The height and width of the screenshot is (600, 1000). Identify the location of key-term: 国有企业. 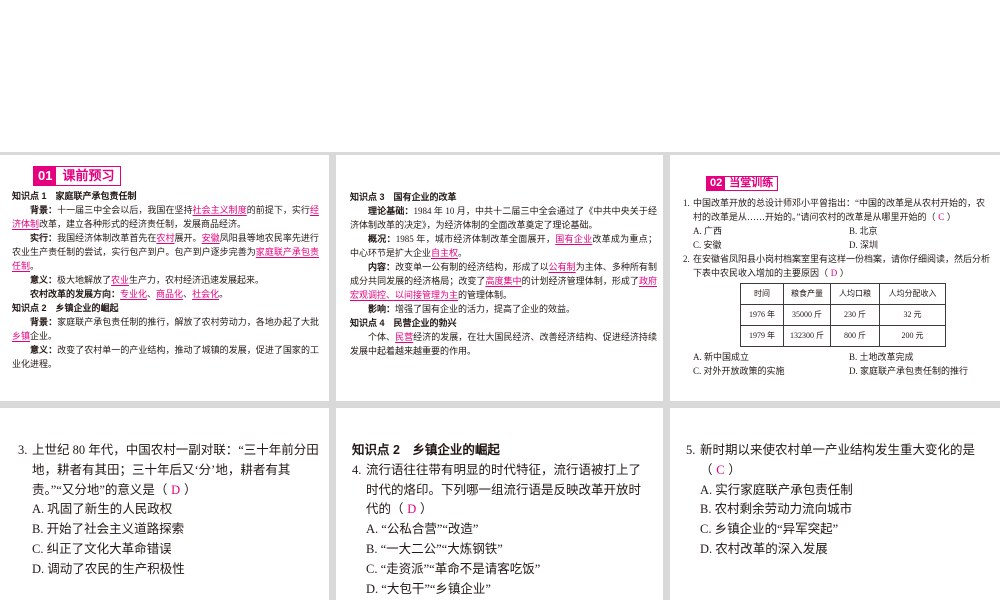
(574, 239).